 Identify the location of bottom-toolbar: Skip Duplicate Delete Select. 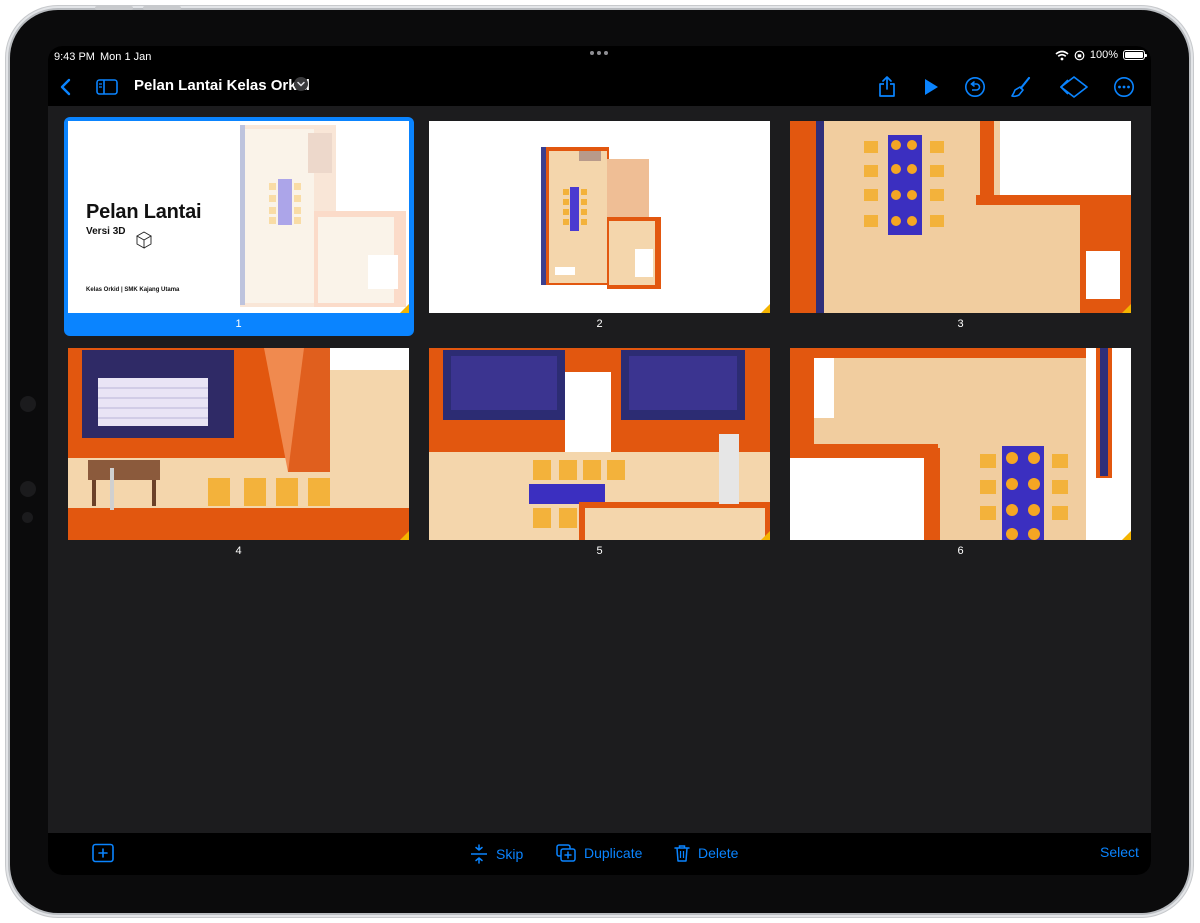
(599, 854).